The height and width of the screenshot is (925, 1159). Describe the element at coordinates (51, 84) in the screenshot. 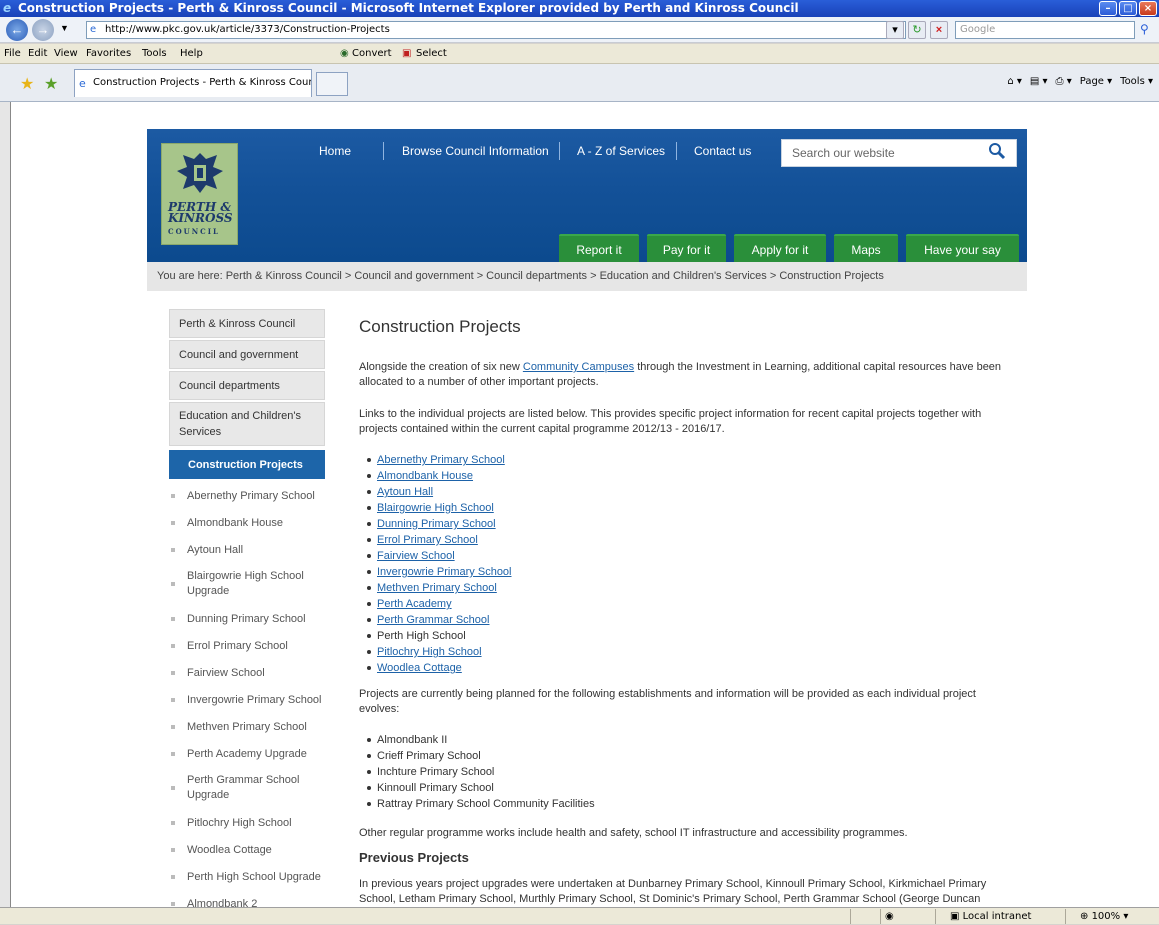

I see `add-favorite-icon: ★` at that location.